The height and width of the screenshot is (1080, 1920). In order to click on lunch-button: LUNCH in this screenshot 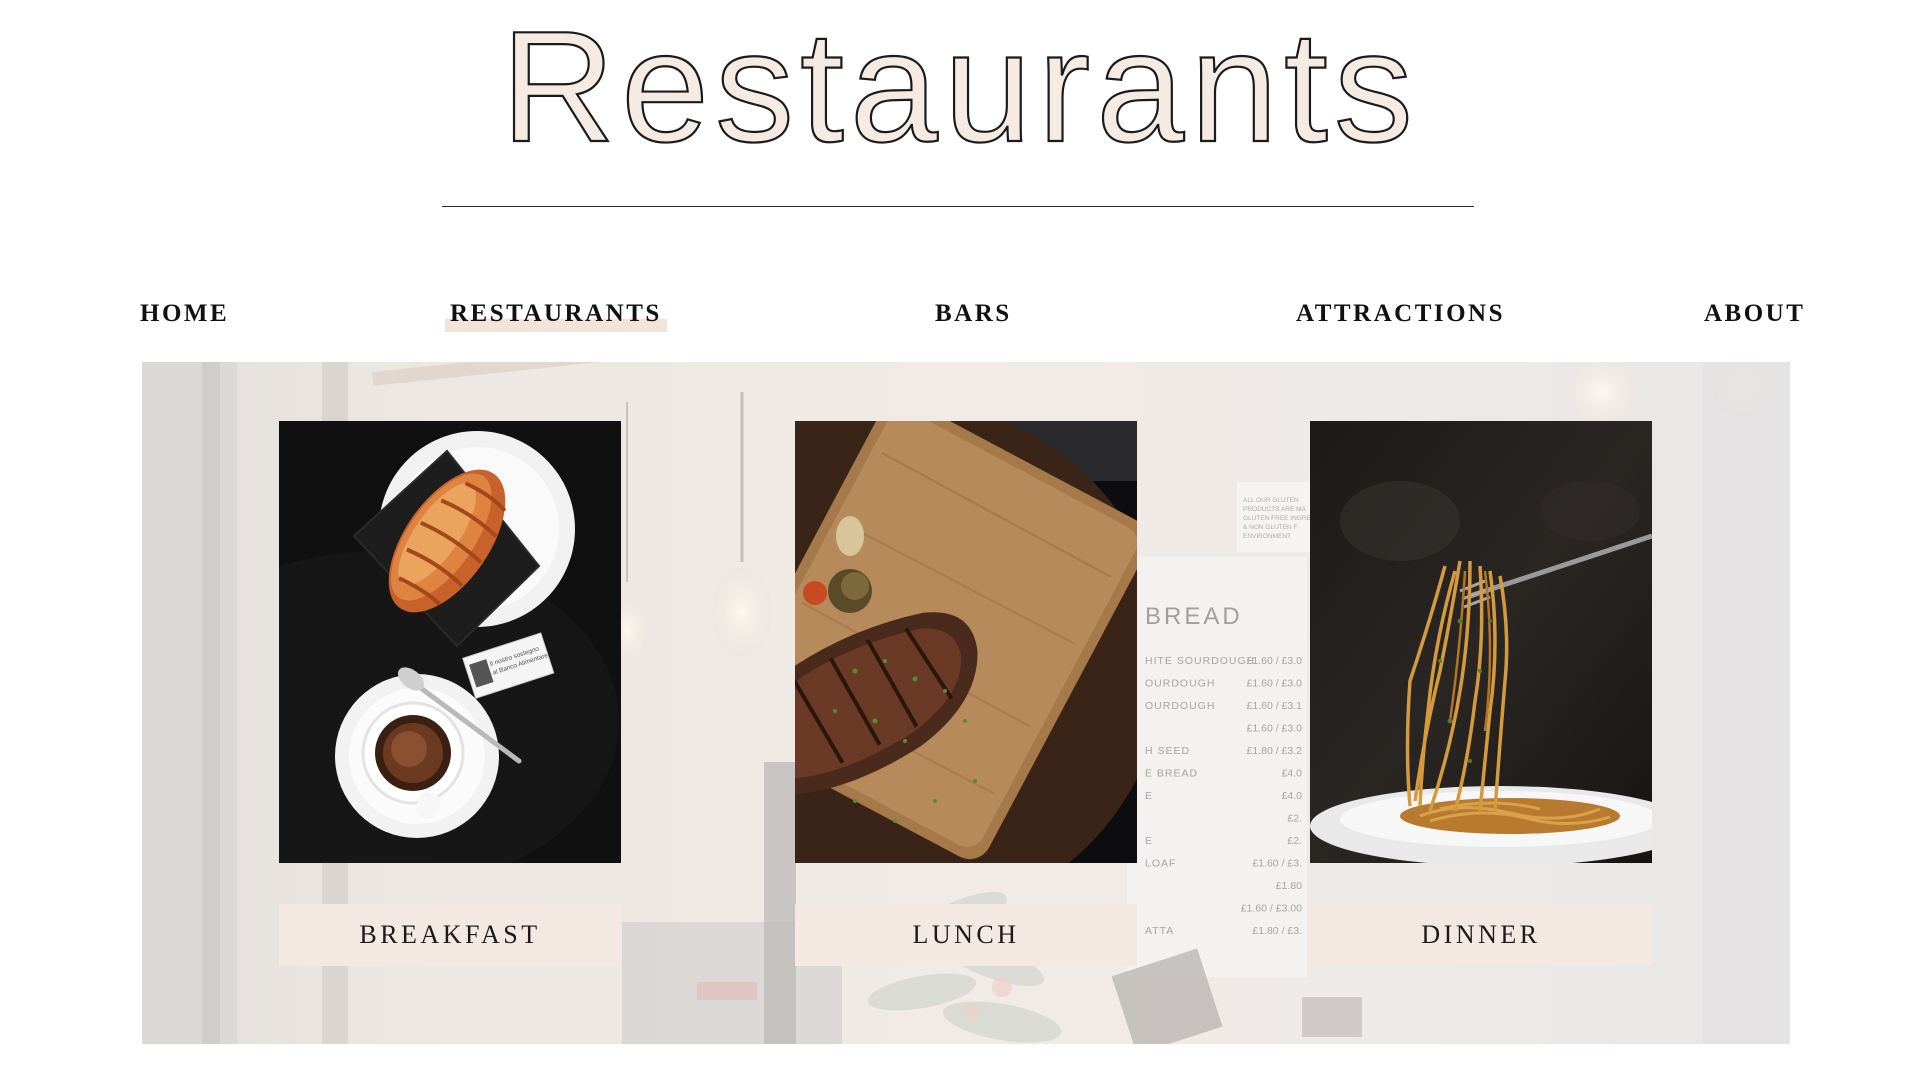, I will do `click(966, 935)`.